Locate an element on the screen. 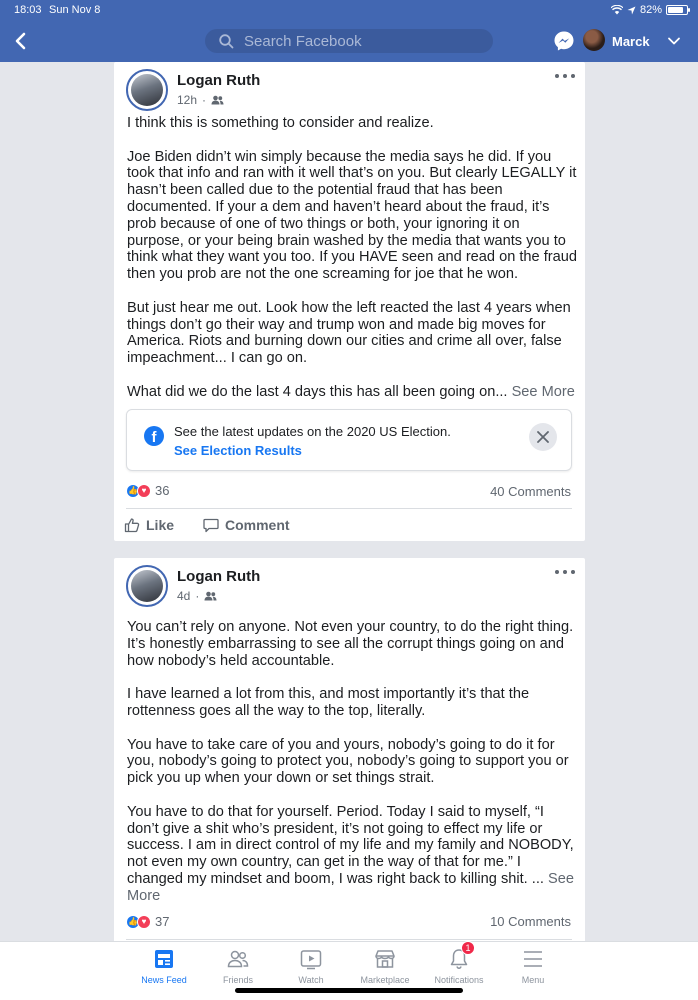  user-name: Marck is located at coordinates (631, 41).